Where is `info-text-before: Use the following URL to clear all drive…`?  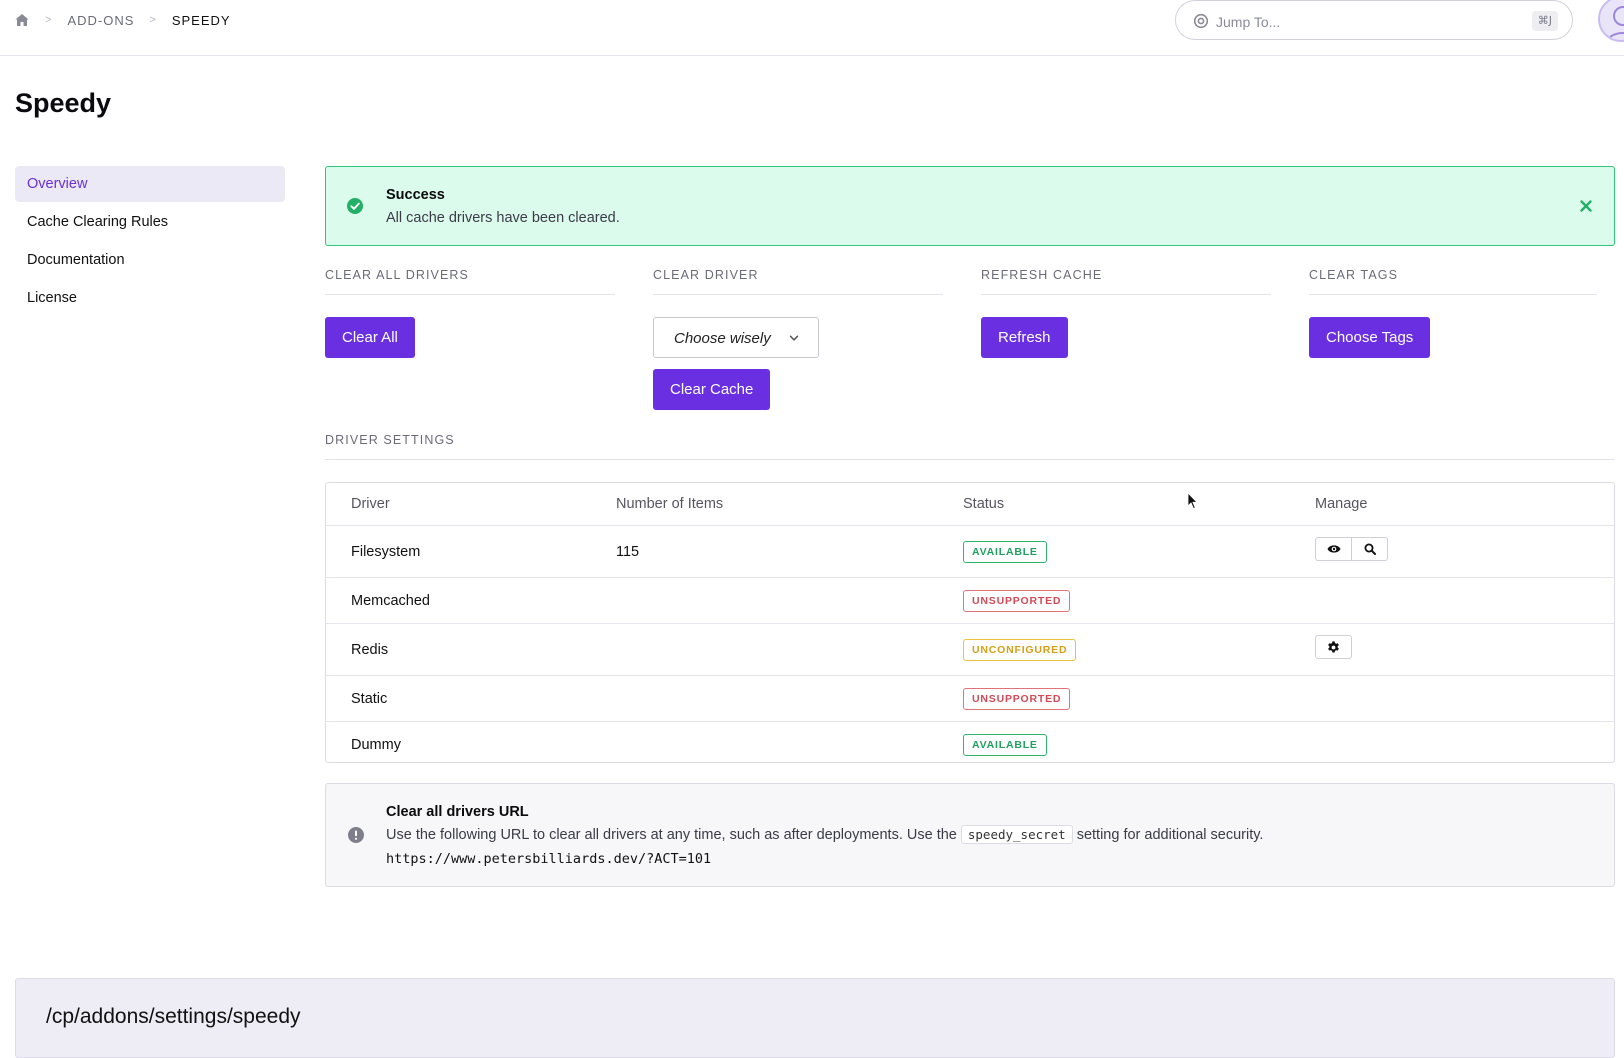 info-text-before: Use the following URL to clear all drive… is located at coordinates (671, 835).